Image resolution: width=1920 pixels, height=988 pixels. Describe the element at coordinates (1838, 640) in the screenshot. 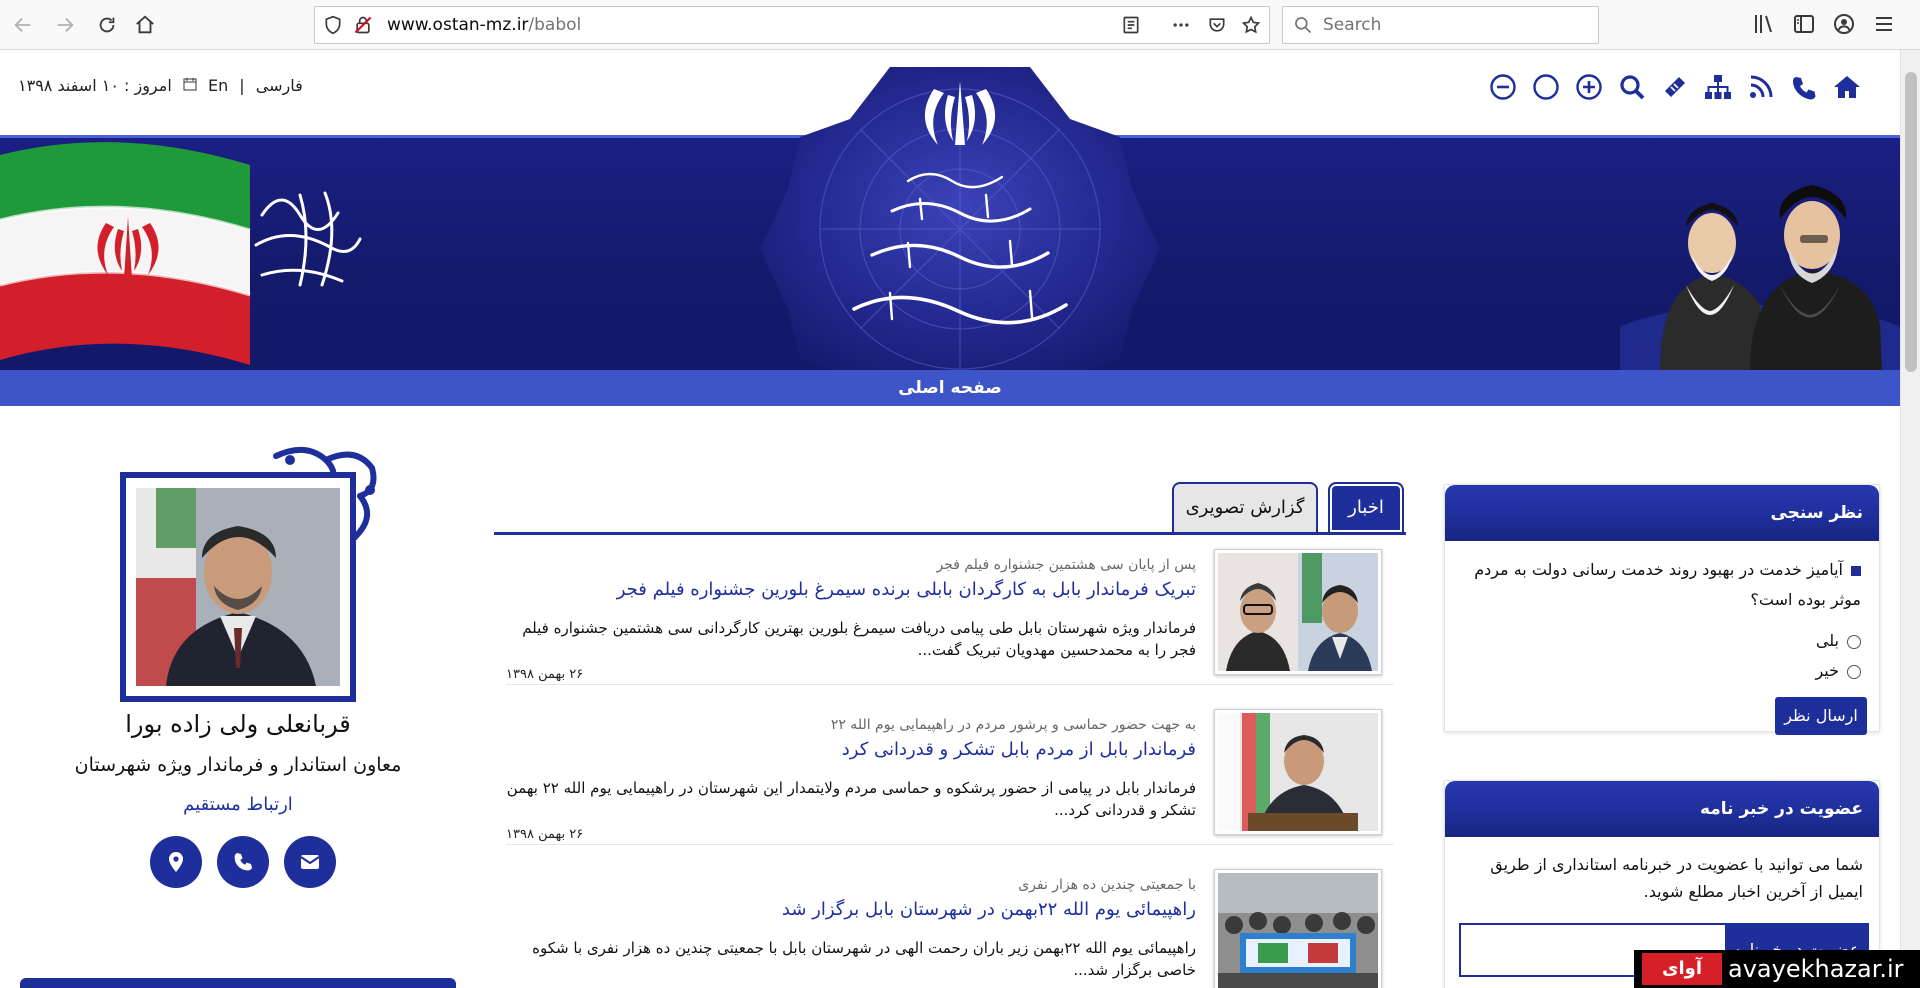

I see `poll-option-yes: بلی` at that location.